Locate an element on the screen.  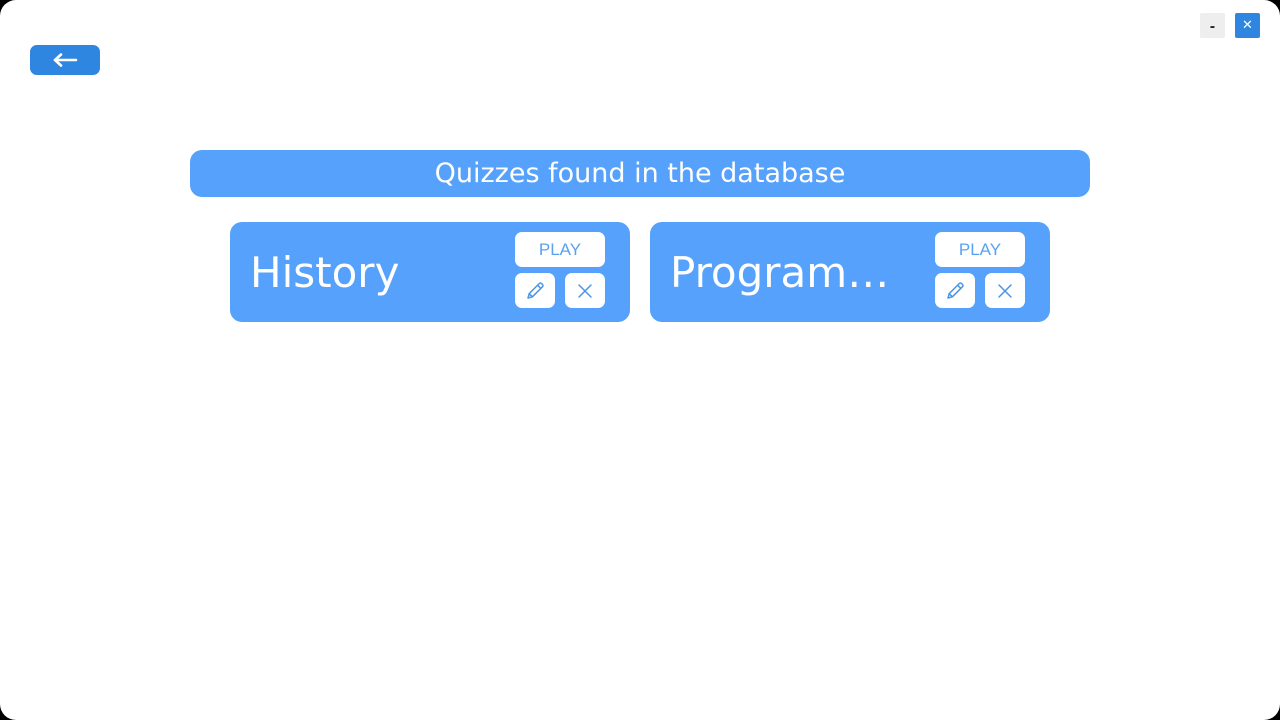
minimize-button: - is located at coordinates (1212, 25).